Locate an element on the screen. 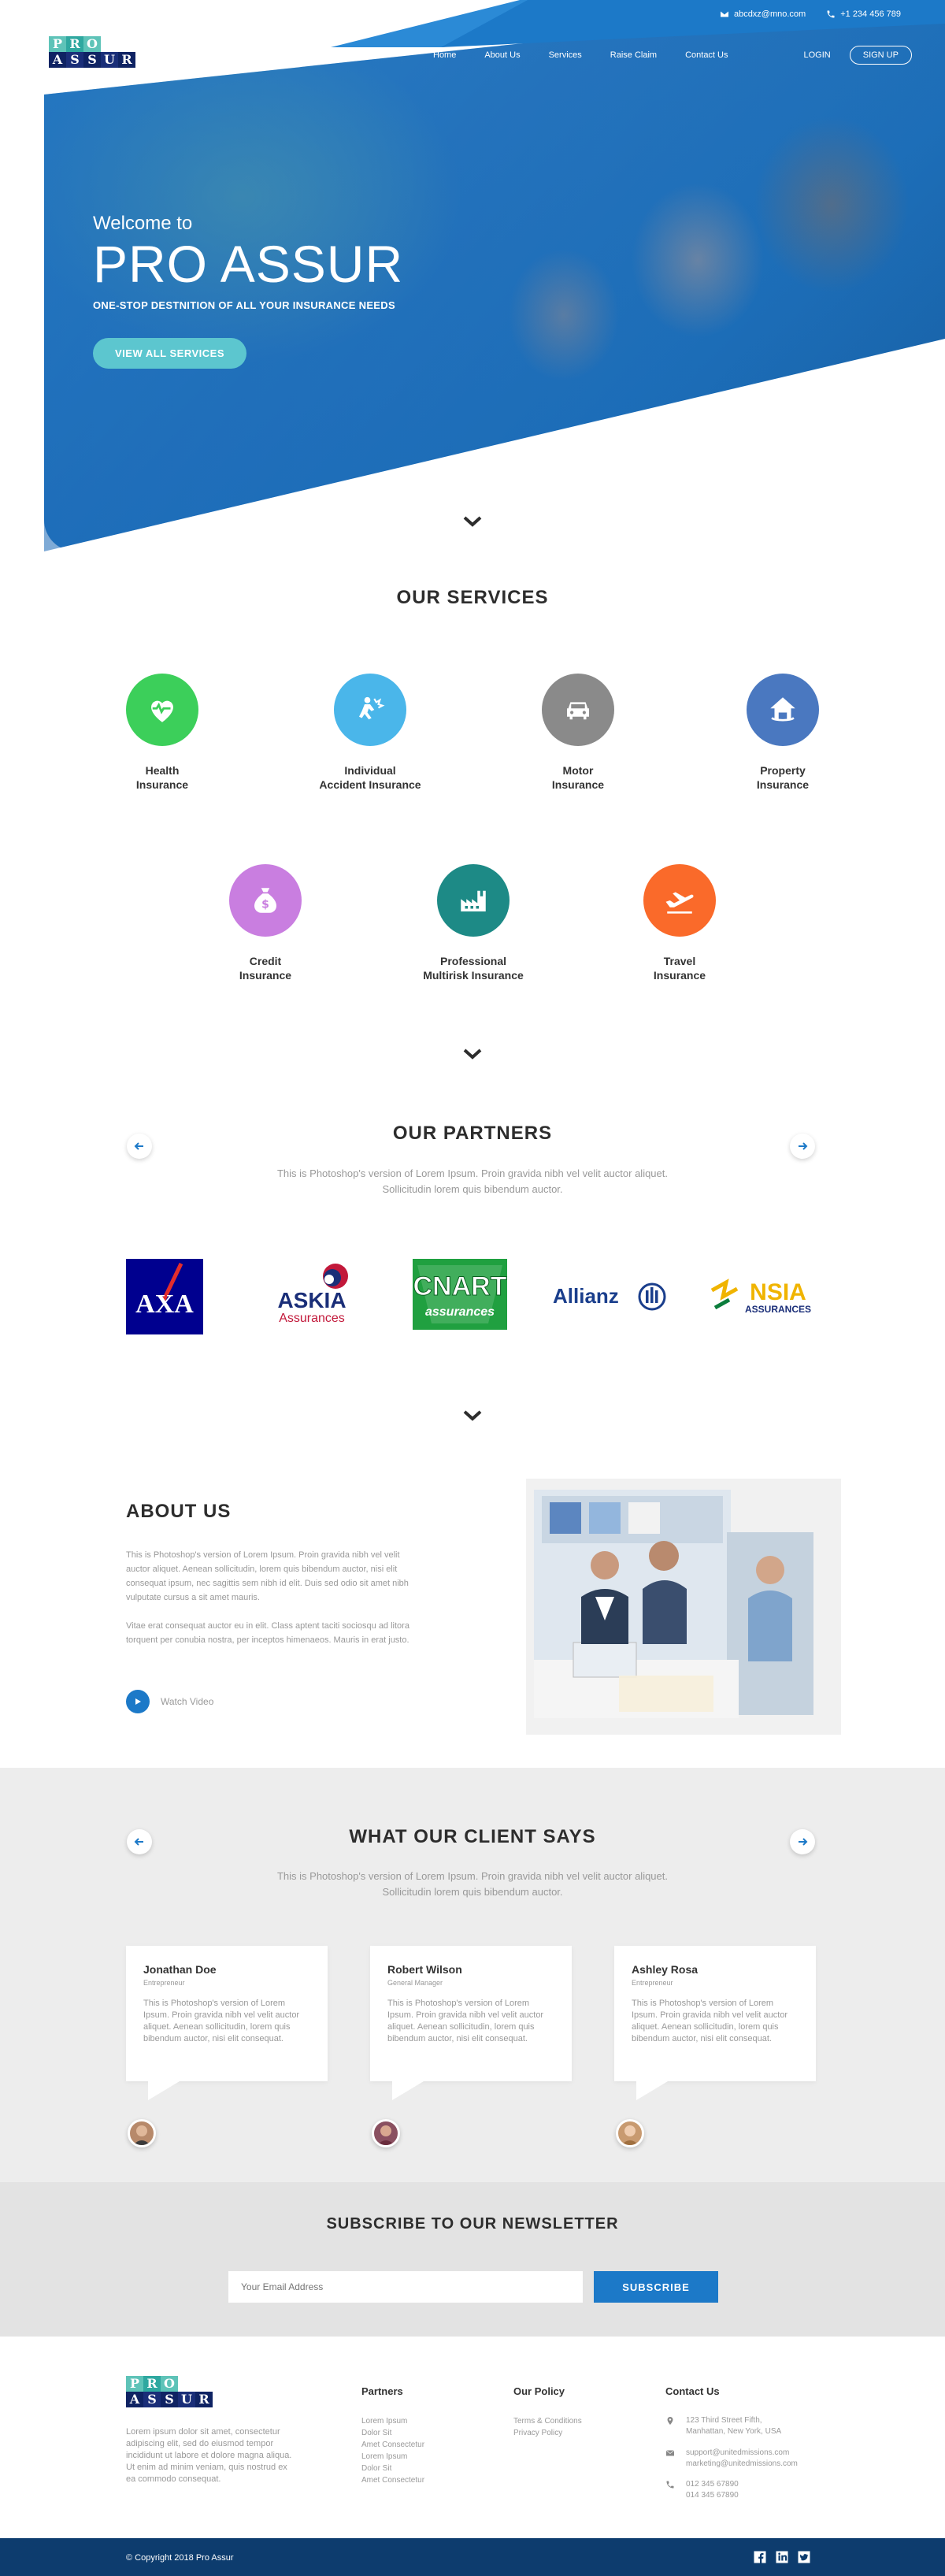 This screenshot has width=945, height=2576. service-health: Health Insurance is located at coordinates (162, 733).